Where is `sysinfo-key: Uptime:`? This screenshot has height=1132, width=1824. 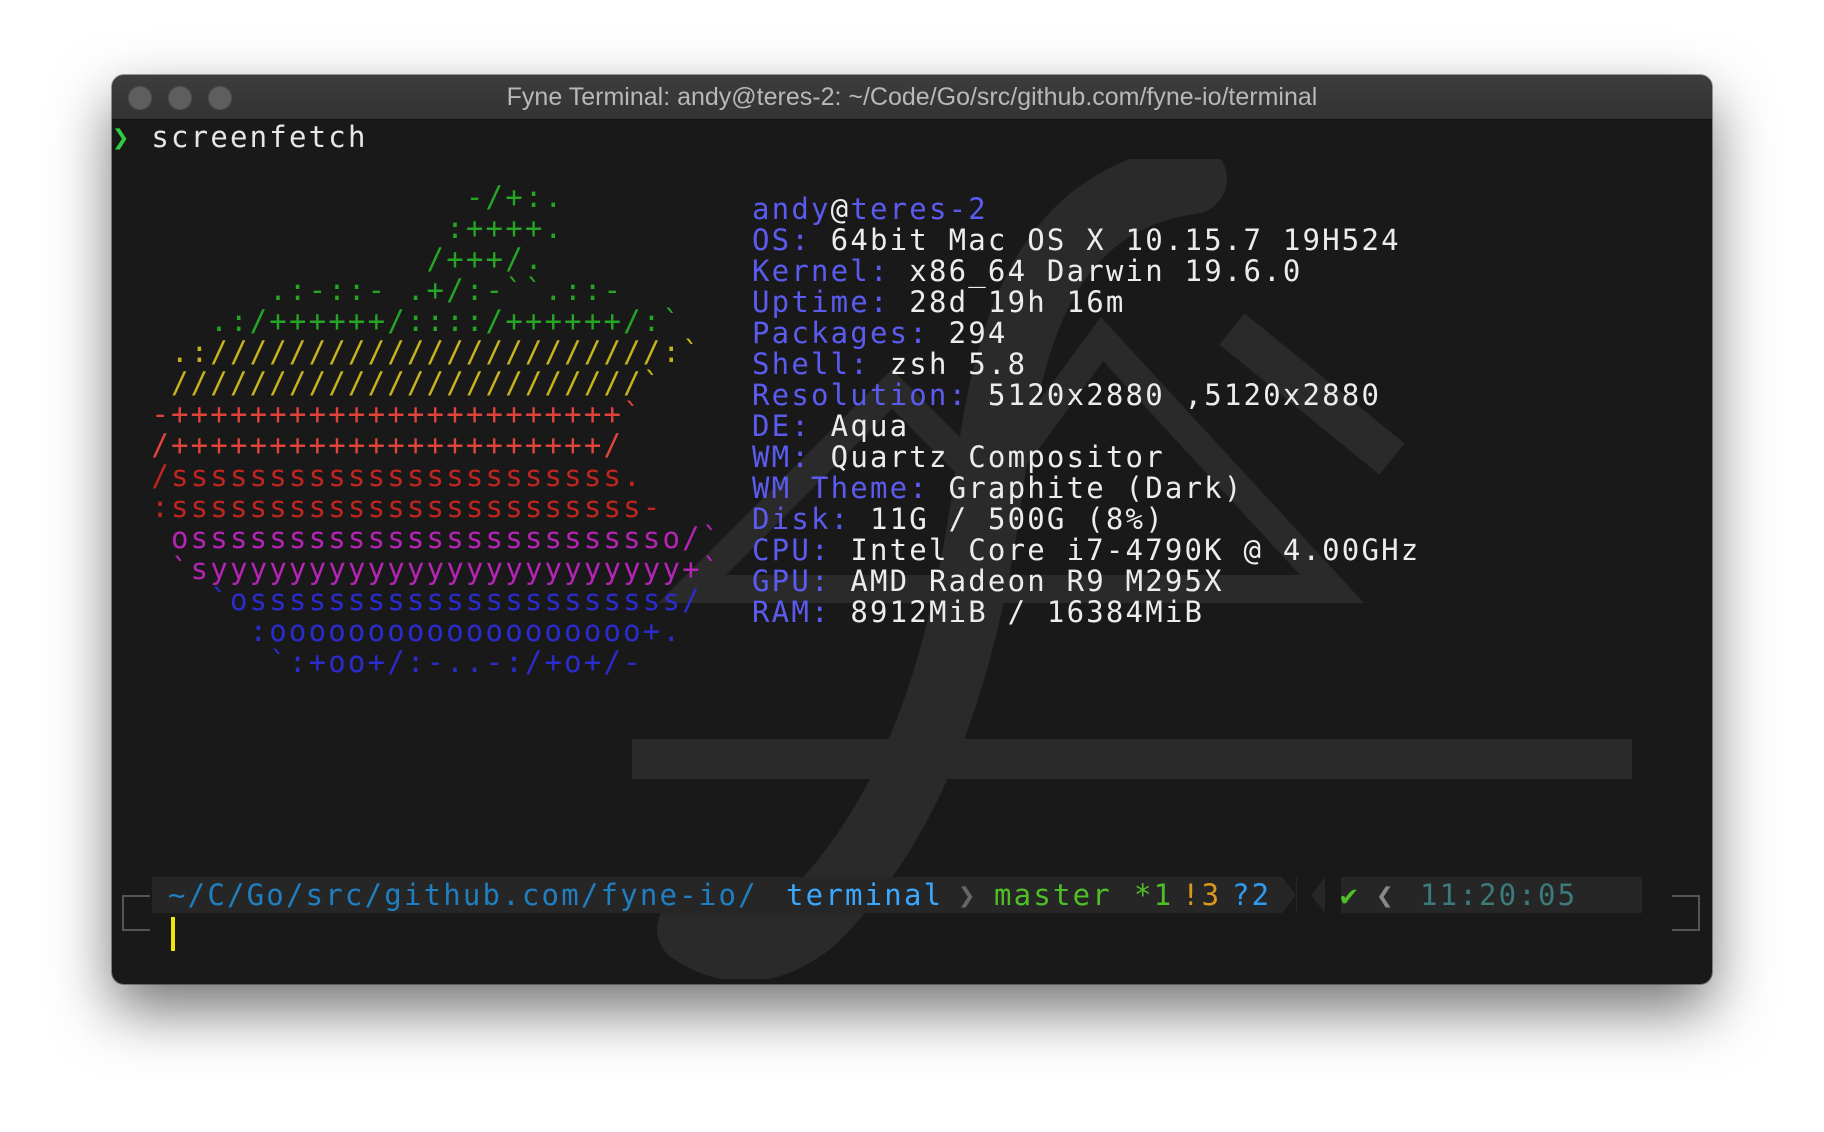 sysinfo-key: Uptime: is located at coordinates (821, 302).